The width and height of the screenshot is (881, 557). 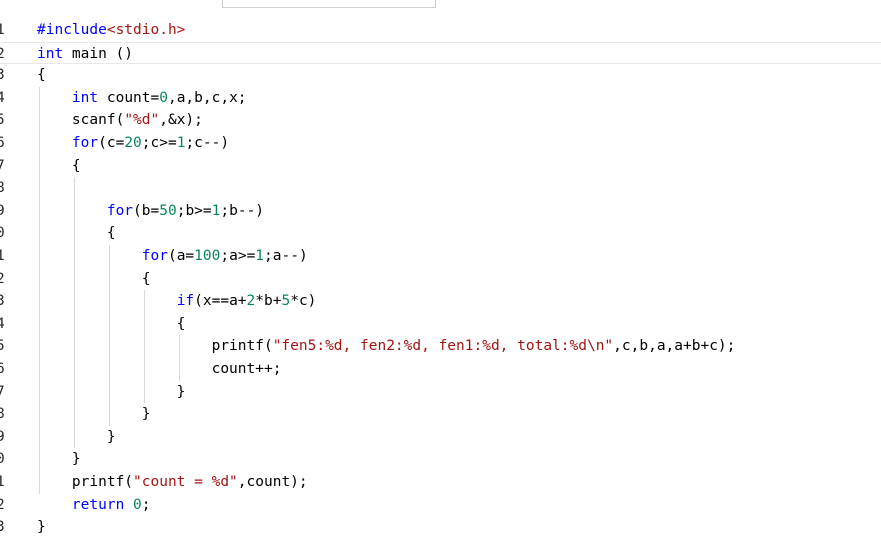 I want to click on code-line: 9 }, so click(x=440, y=437).